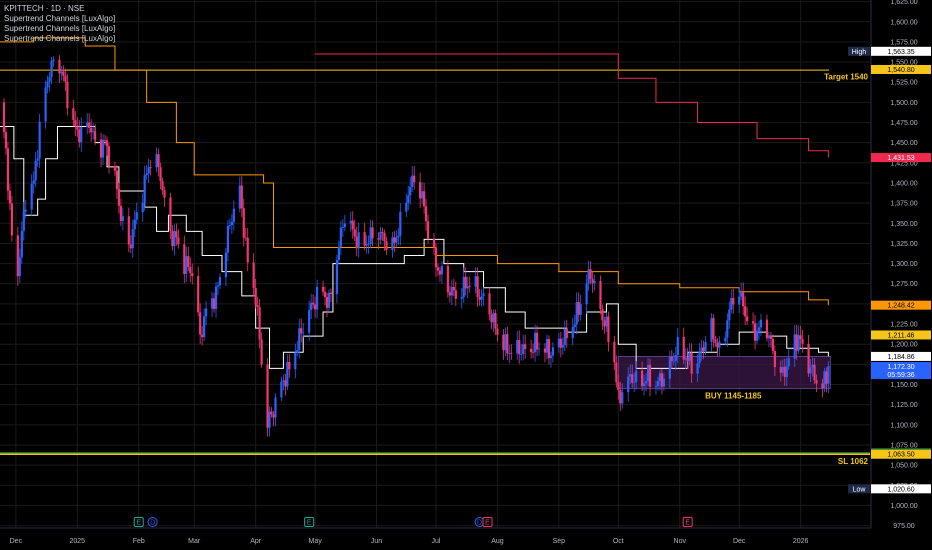  I want to click on price-tag-prefix: High, so click(859, 52).